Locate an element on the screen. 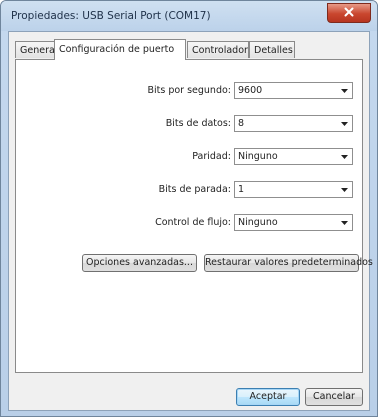 This screenshot has width=378, height=417. field-row: Bits de datos: 8 is located at coordinates (189, 124).